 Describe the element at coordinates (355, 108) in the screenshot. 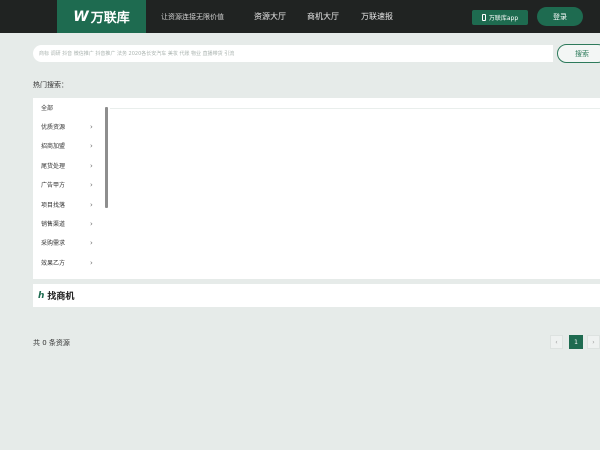

I see `category-divider` at that location.